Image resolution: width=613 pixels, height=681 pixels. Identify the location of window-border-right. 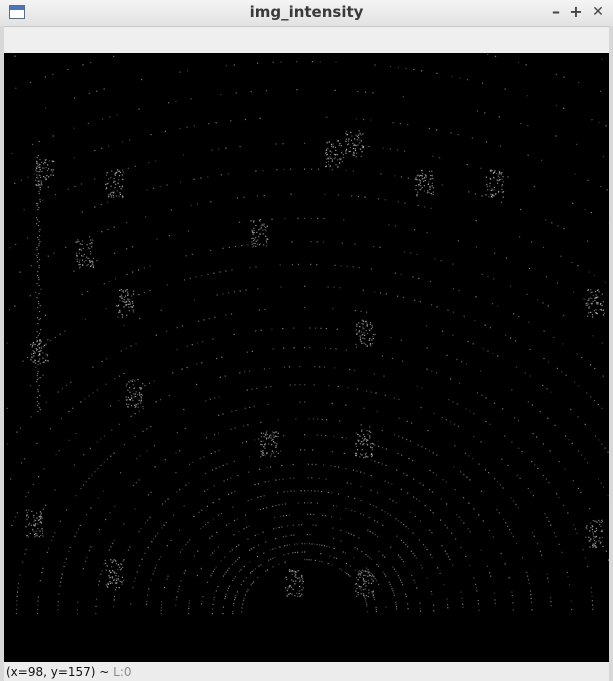
(611, 353).